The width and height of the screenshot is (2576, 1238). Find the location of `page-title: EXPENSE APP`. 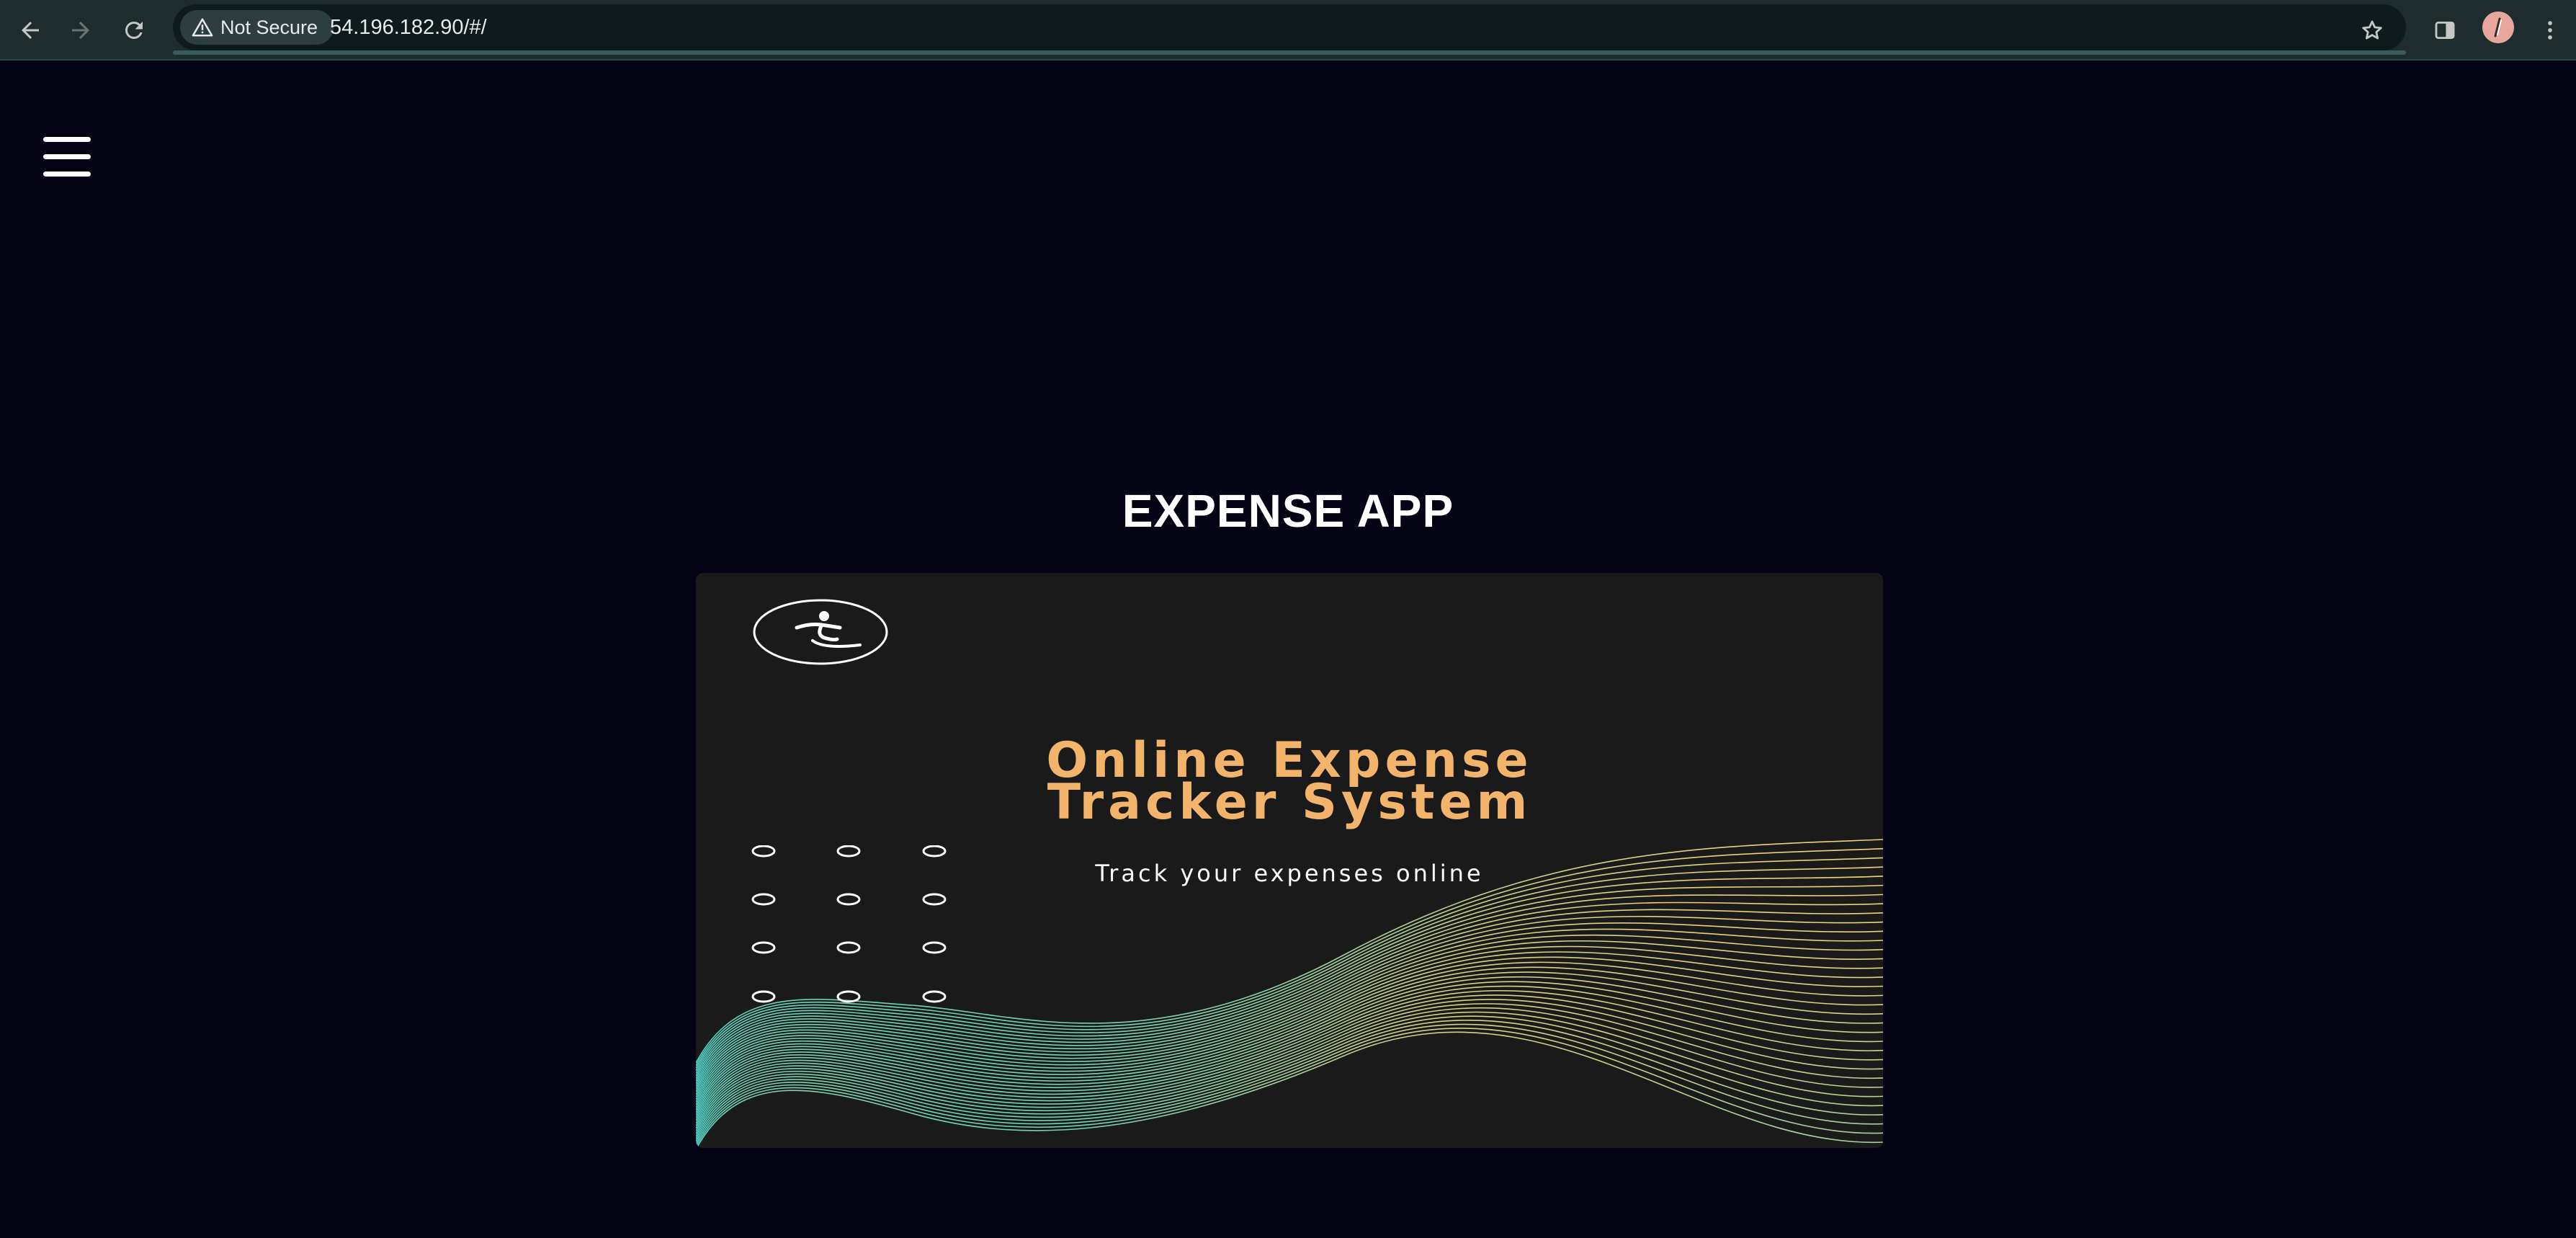

page-title: EXPENSE APP is located at coordinates (1288, 511).